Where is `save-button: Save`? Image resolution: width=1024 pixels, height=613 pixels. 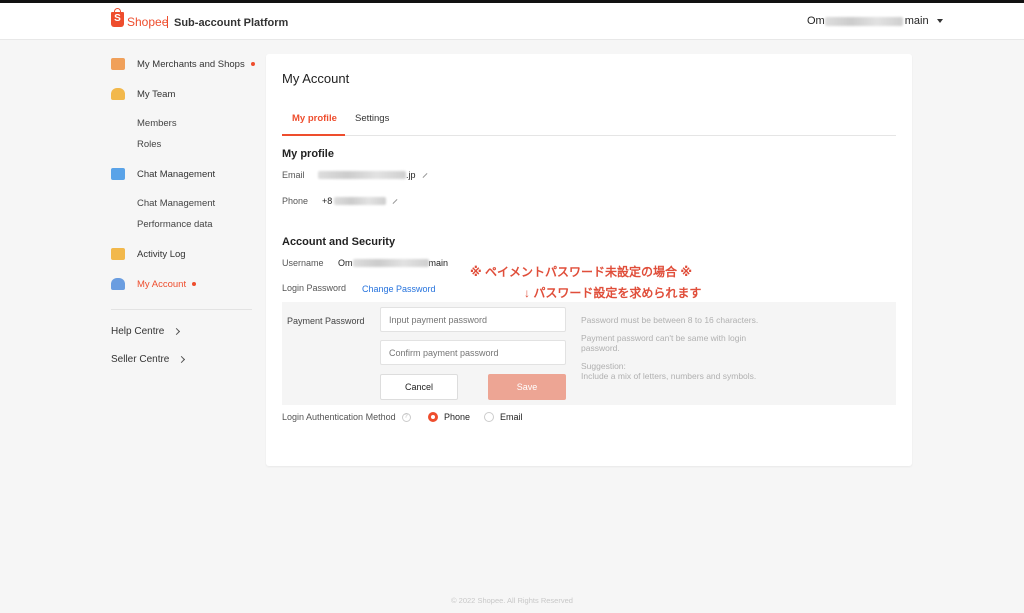 save-button: Save is located at coordinates (527, 387).